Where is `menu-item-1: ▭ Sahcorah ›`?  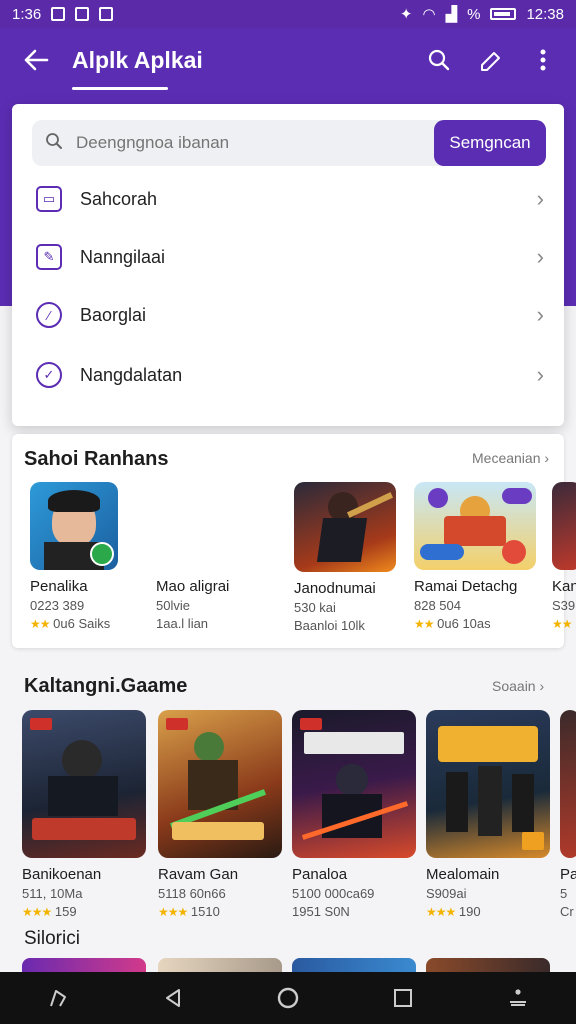
menu-item-1: ▭ Sahcorah › is located at coordinates (288, 199).